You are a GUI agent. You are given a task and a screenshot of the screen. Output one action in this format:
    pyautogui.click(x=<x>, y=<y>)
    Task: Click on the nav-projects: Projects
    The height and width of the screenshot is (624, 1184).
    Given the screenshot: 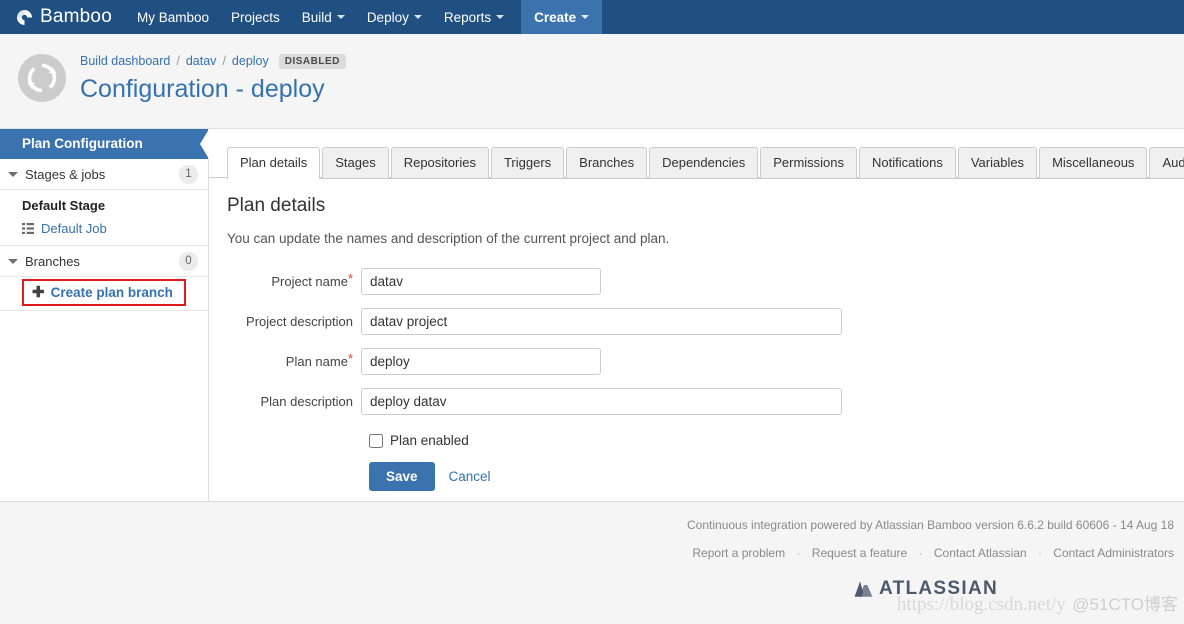 What is the action you would take?
    pyautogui.click(x=255, y=17)
    